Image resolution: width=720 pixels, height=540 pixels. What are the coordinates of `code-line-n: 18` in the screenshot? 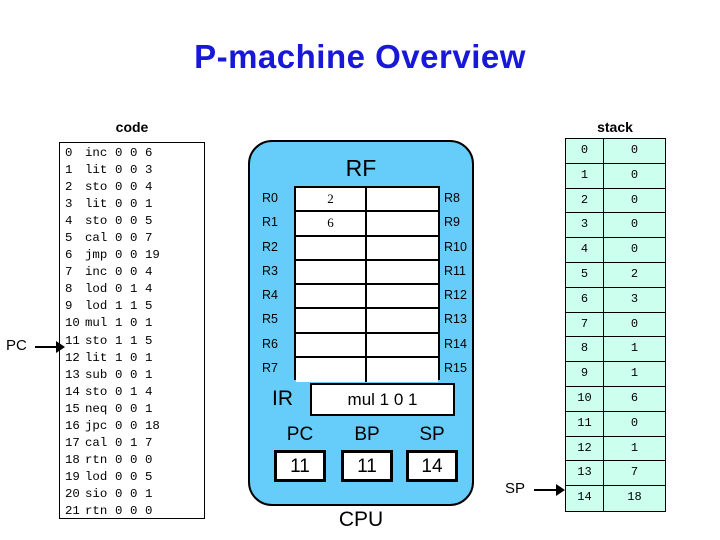 It's located at (152, 425).